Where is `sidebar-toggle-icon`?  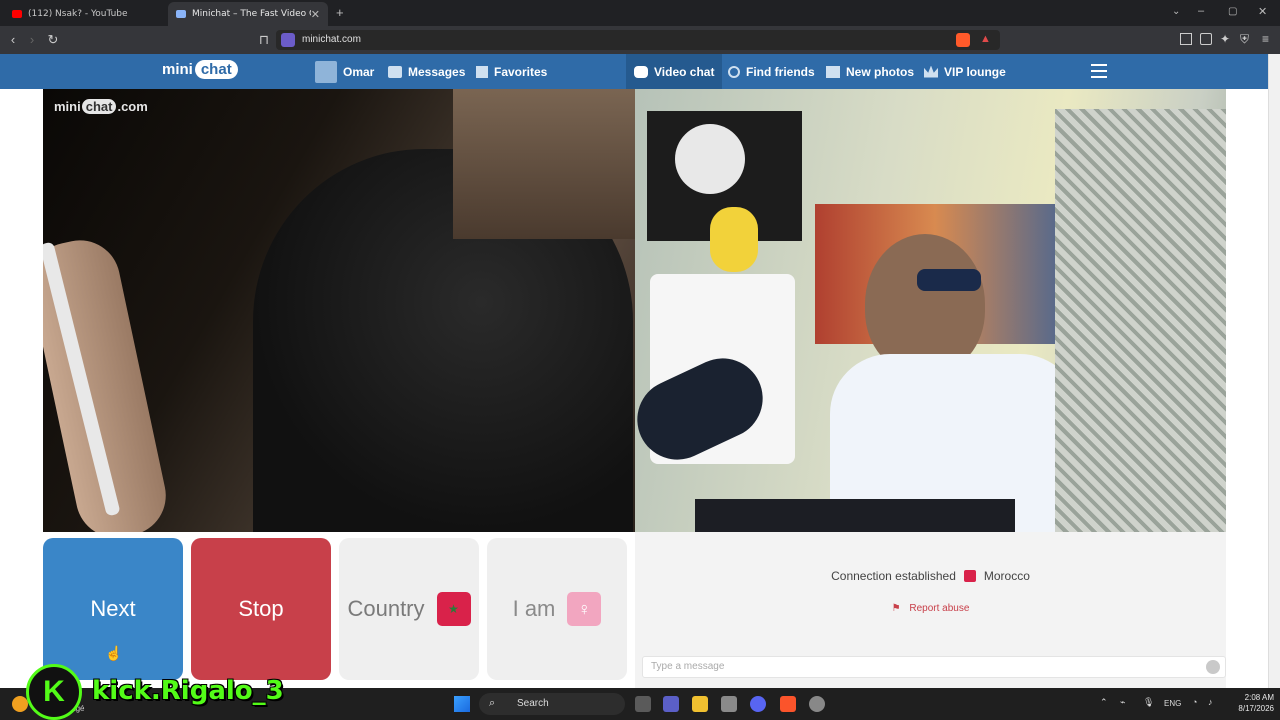
sidebar-toggle-icon is located at coordinates (1186, 39).